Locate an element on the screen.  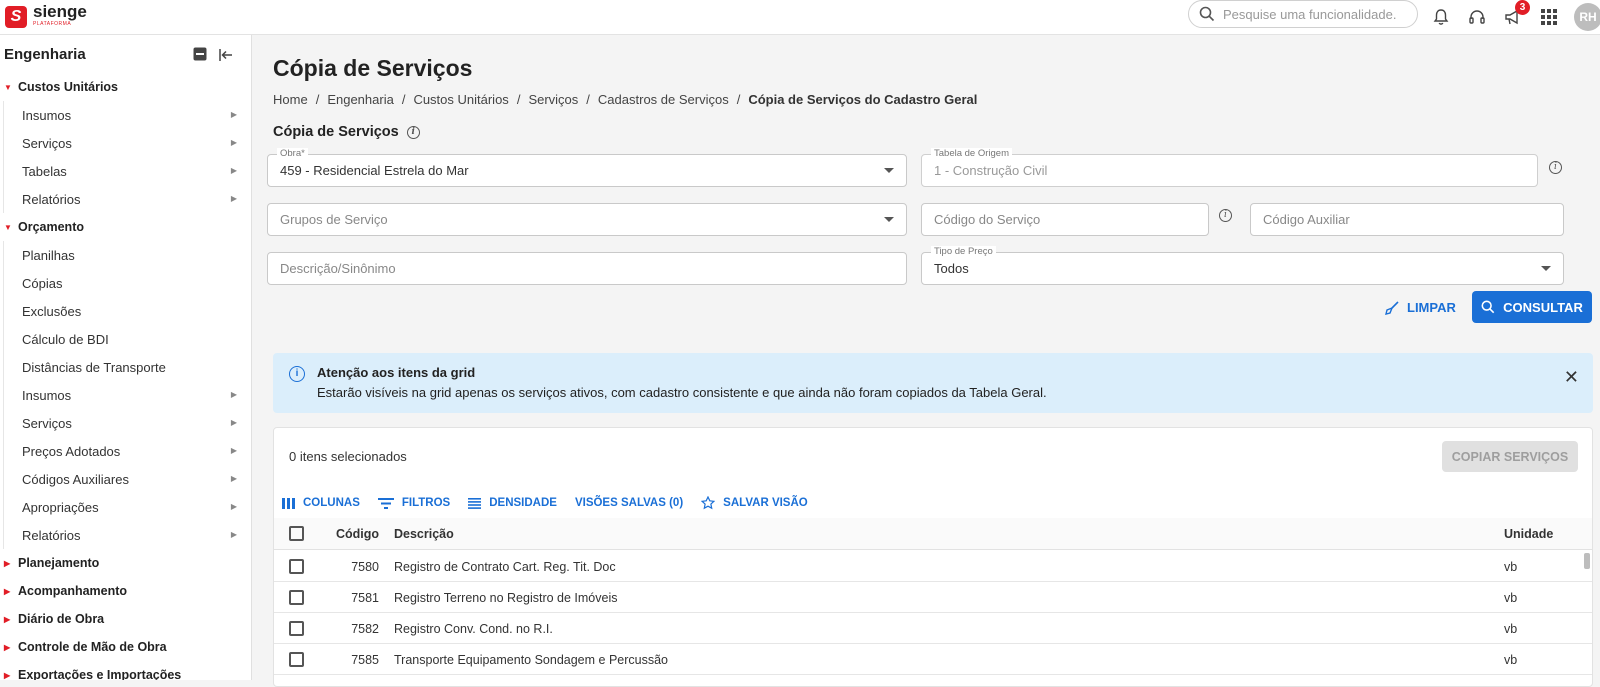
limpar-label: LIMPAR is located at coordinates (1431, 307).